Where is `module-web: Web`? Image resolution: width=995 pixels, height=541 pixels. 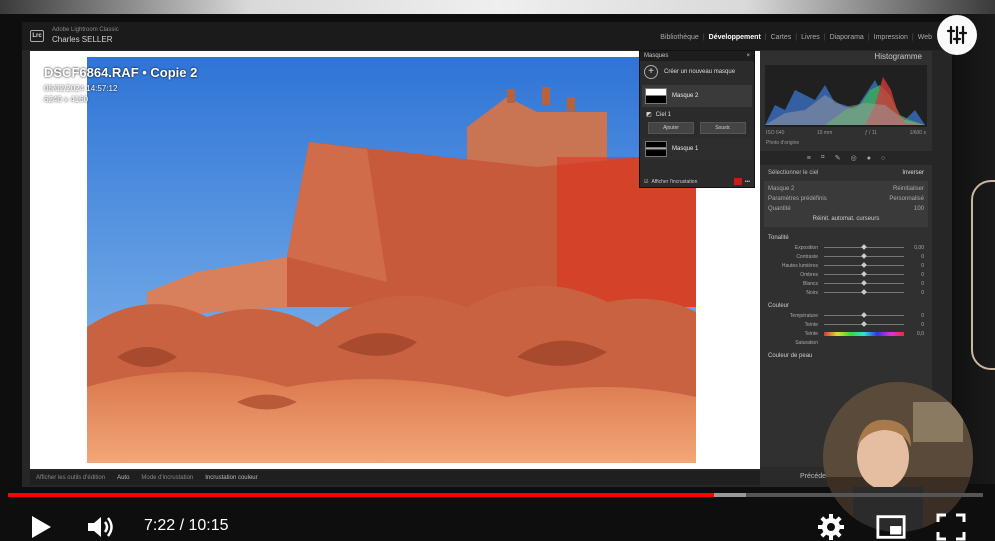
module-web: Web is located at coordinates (925, 37).